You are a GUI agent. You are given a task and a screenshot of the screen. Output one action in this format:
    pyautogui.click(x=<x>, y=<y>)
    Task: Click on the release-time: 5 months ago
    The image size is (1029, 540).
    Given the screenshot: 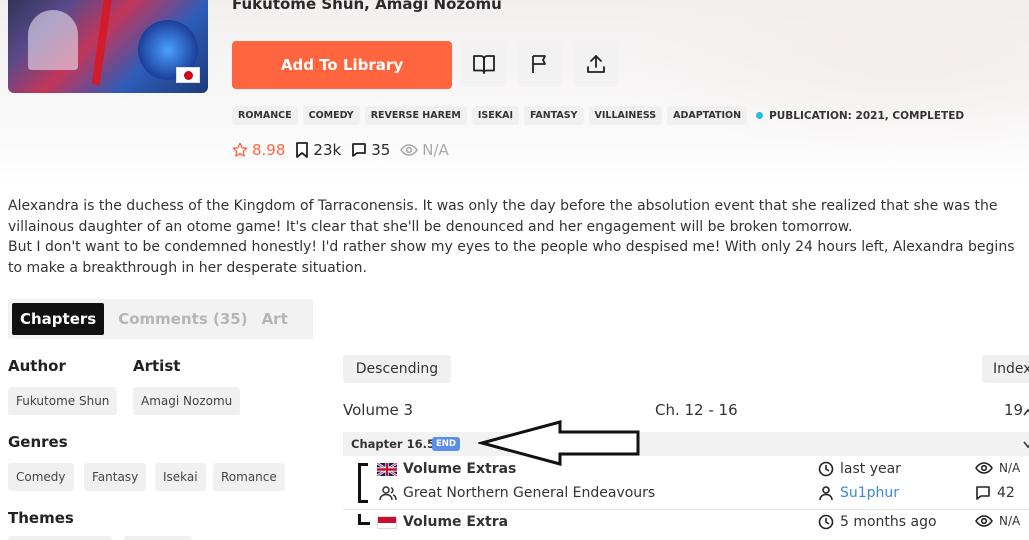 What is the action you would take?
    pyautogui.click(x=877, y=522)
    